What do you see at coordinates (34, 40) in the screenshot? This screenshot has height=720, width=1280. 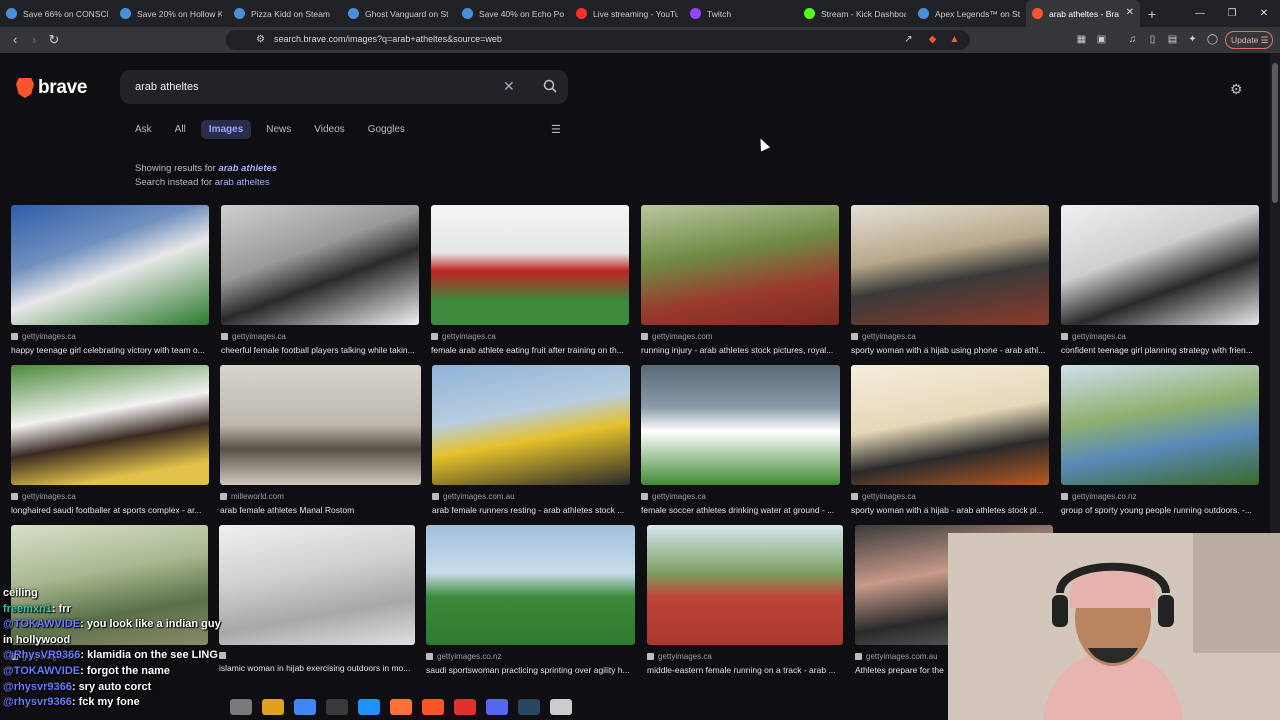 I see `forward-icon: ›` at bounding box center [34, 40].